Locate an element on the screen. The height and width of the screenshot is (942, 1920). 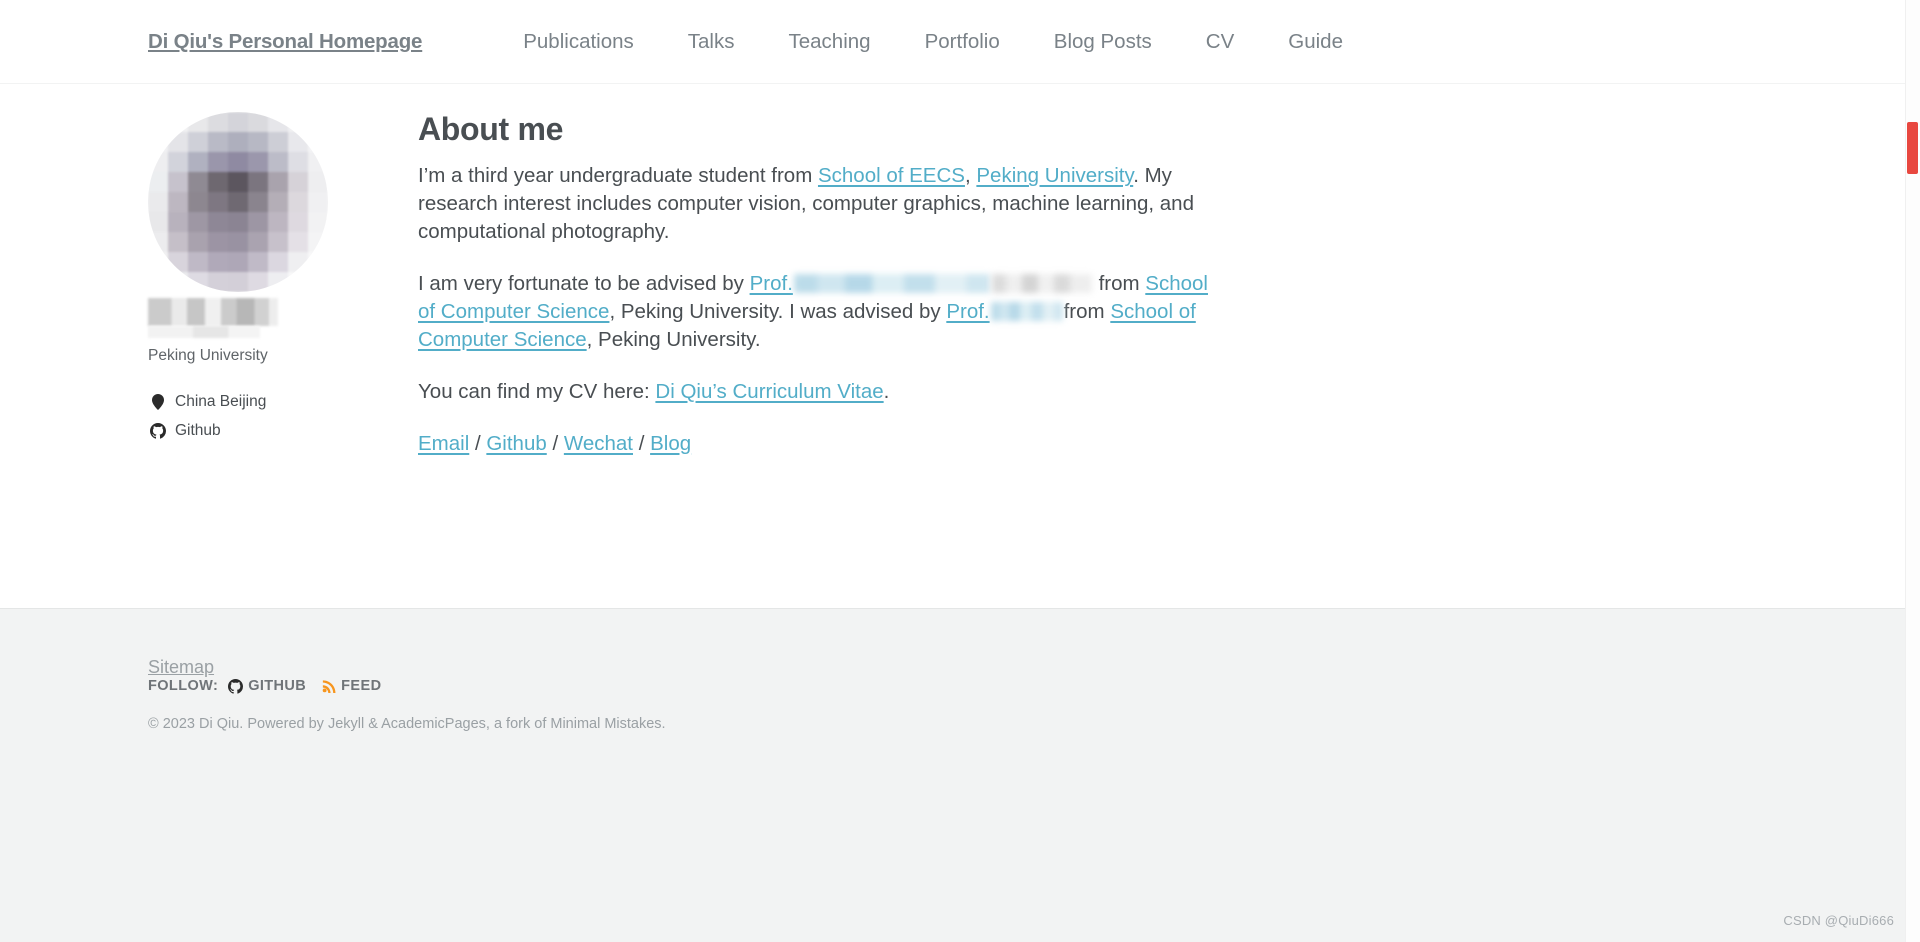
intro-text-2: , is located at coordinates (970, 176).